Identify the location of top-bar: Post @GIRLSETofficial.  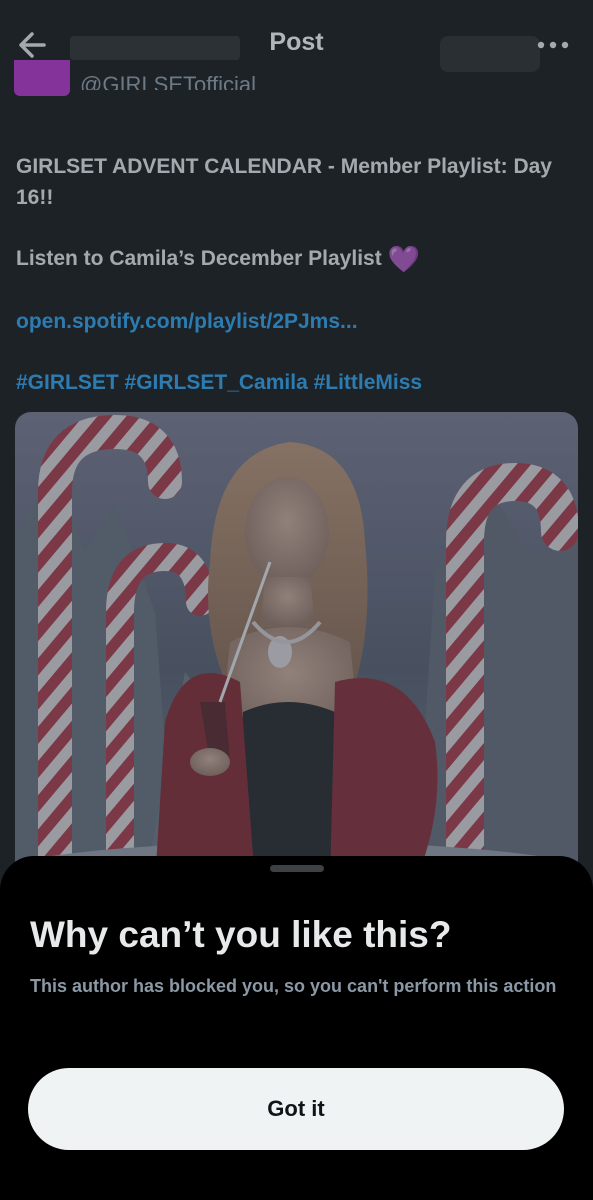
(296, 48).